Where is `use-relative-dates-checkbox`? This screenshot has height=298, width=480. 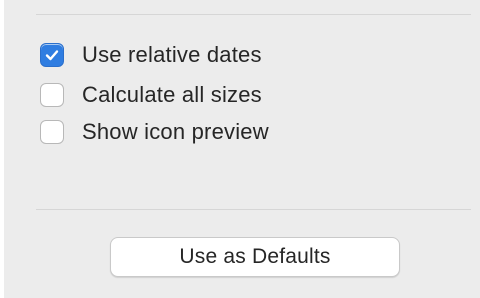 use-relative-dates-checkbox is located at coordinates (52, 55).